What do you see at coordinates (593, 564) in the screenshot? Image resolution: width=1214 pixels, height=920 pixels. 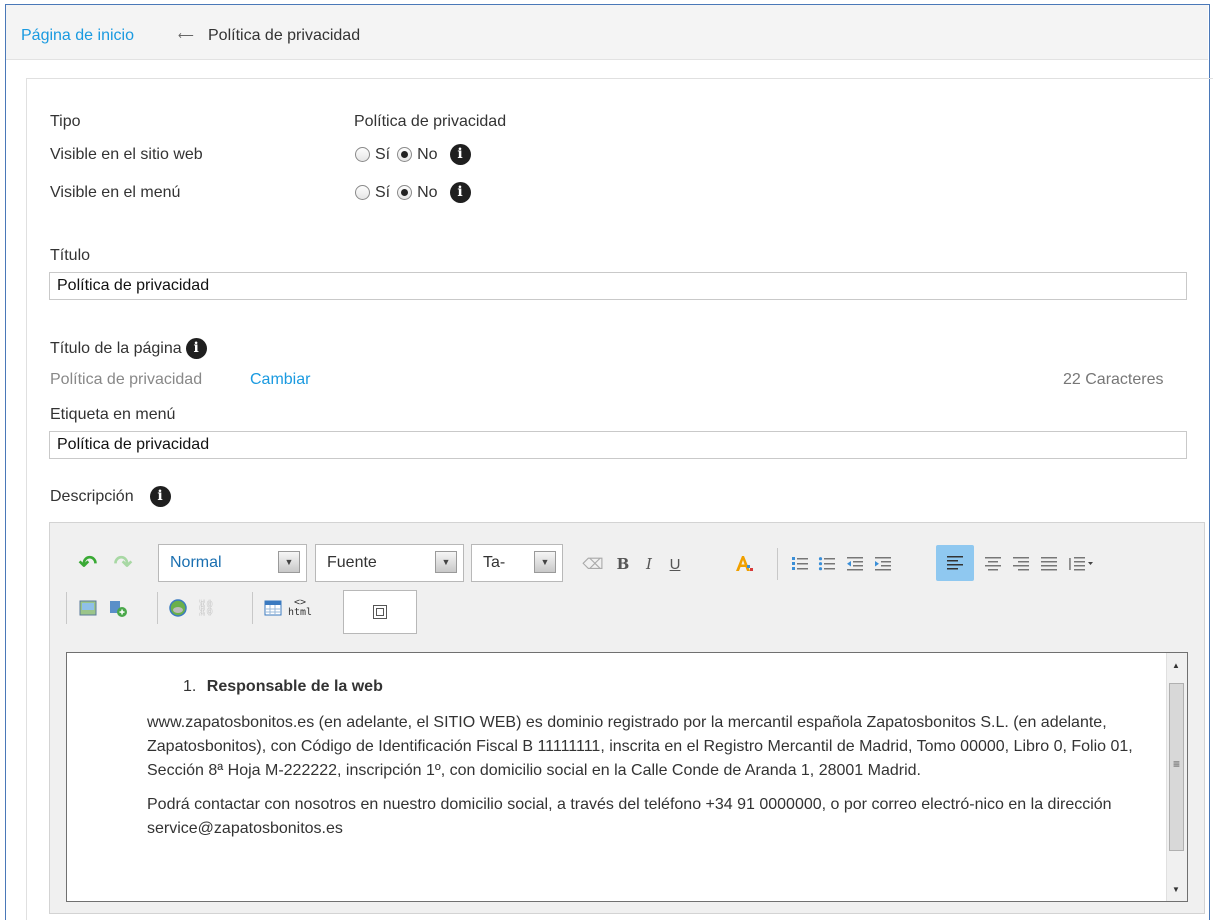 I see `eraser-icon: ⌫` at bounding box center [593, 564].